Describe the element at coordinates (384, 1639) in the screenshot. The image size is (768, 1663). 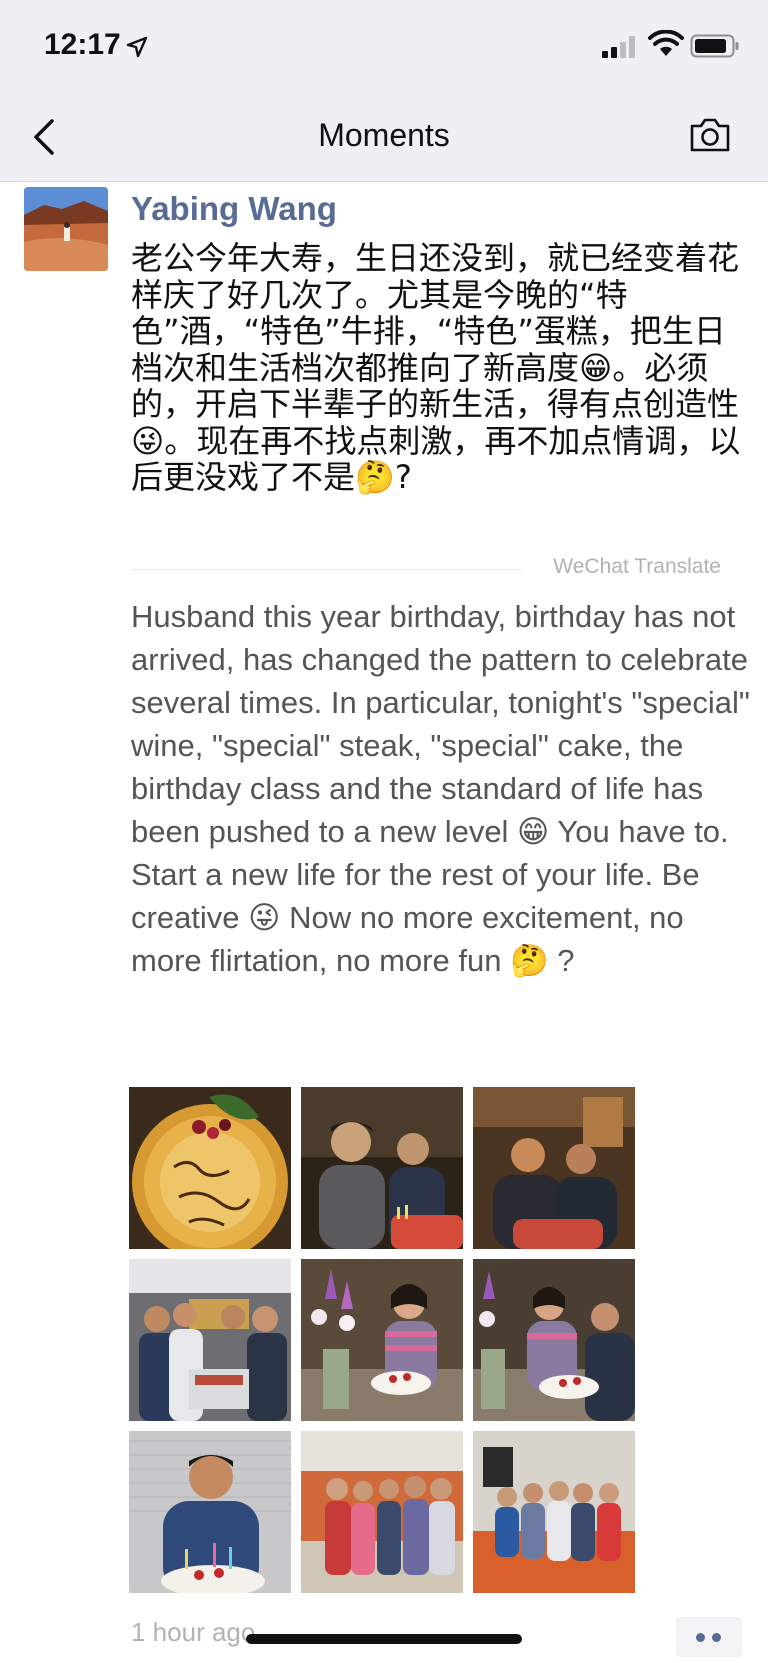
I see `home-indicator` at that location.